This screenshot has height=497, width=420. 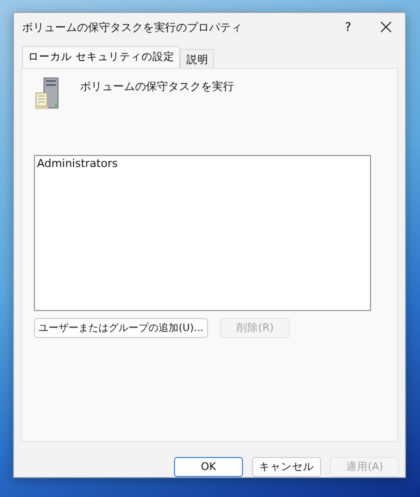 What do you see at coordinates (286, 467) in the screenshot?
I see `button: キャンセル` at bounding box center [286, 467].